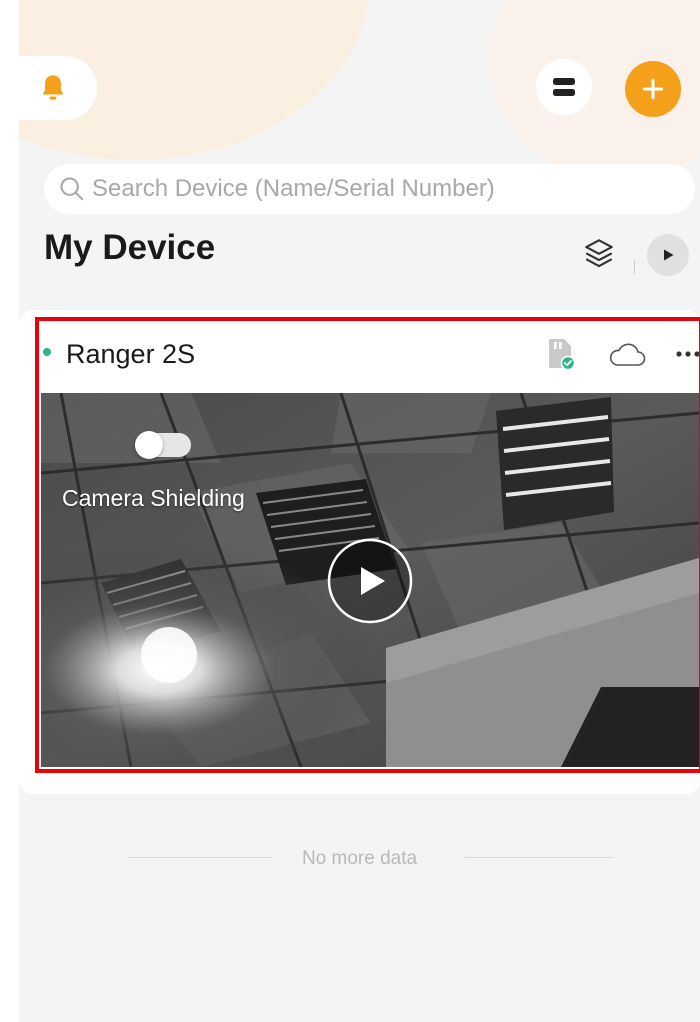 Image resolution: width=700 pixels, height=1022 pixels. I want to click on play-all-button, so click(668, 255).